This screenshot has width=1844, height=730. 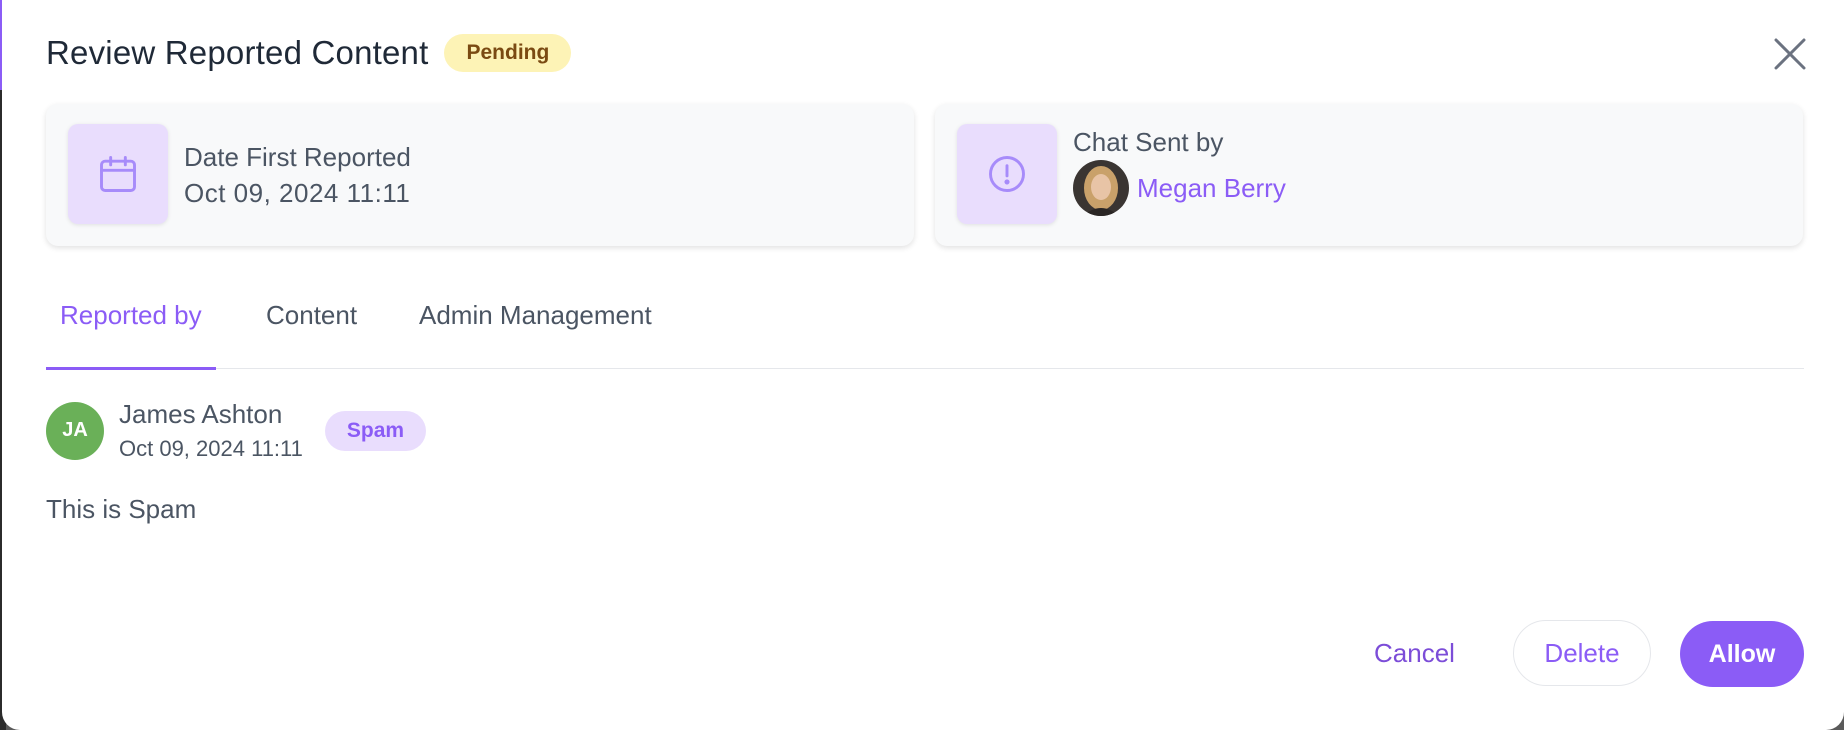 What do you see at coordinates (535, 333) in the screenshot?
I see `tab-admin-management: Admin Management` at bounding box center [535, 333].